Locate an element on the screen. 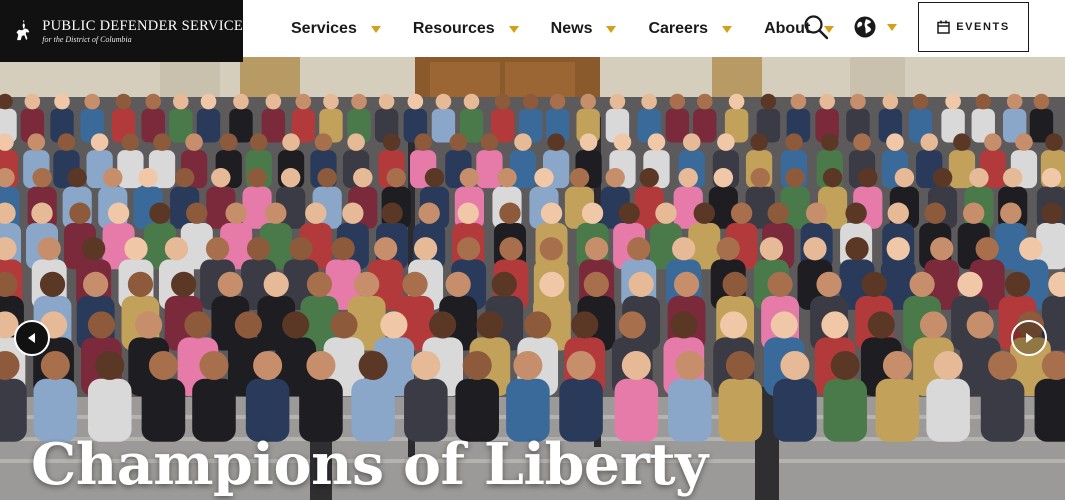  hero-title: Champions of Liberty is located at coordinates (369, 464).